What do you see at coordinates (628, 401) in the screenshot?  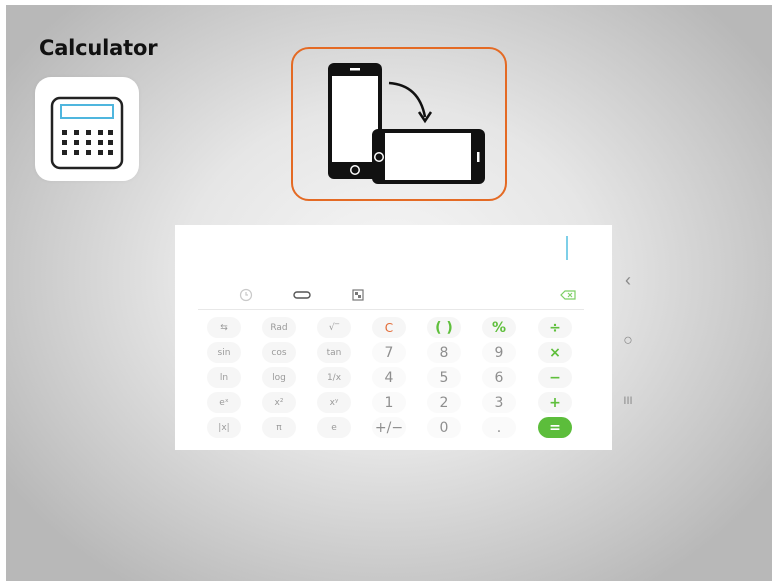 I see `recents-button: III` at bounding box center [628, 401].